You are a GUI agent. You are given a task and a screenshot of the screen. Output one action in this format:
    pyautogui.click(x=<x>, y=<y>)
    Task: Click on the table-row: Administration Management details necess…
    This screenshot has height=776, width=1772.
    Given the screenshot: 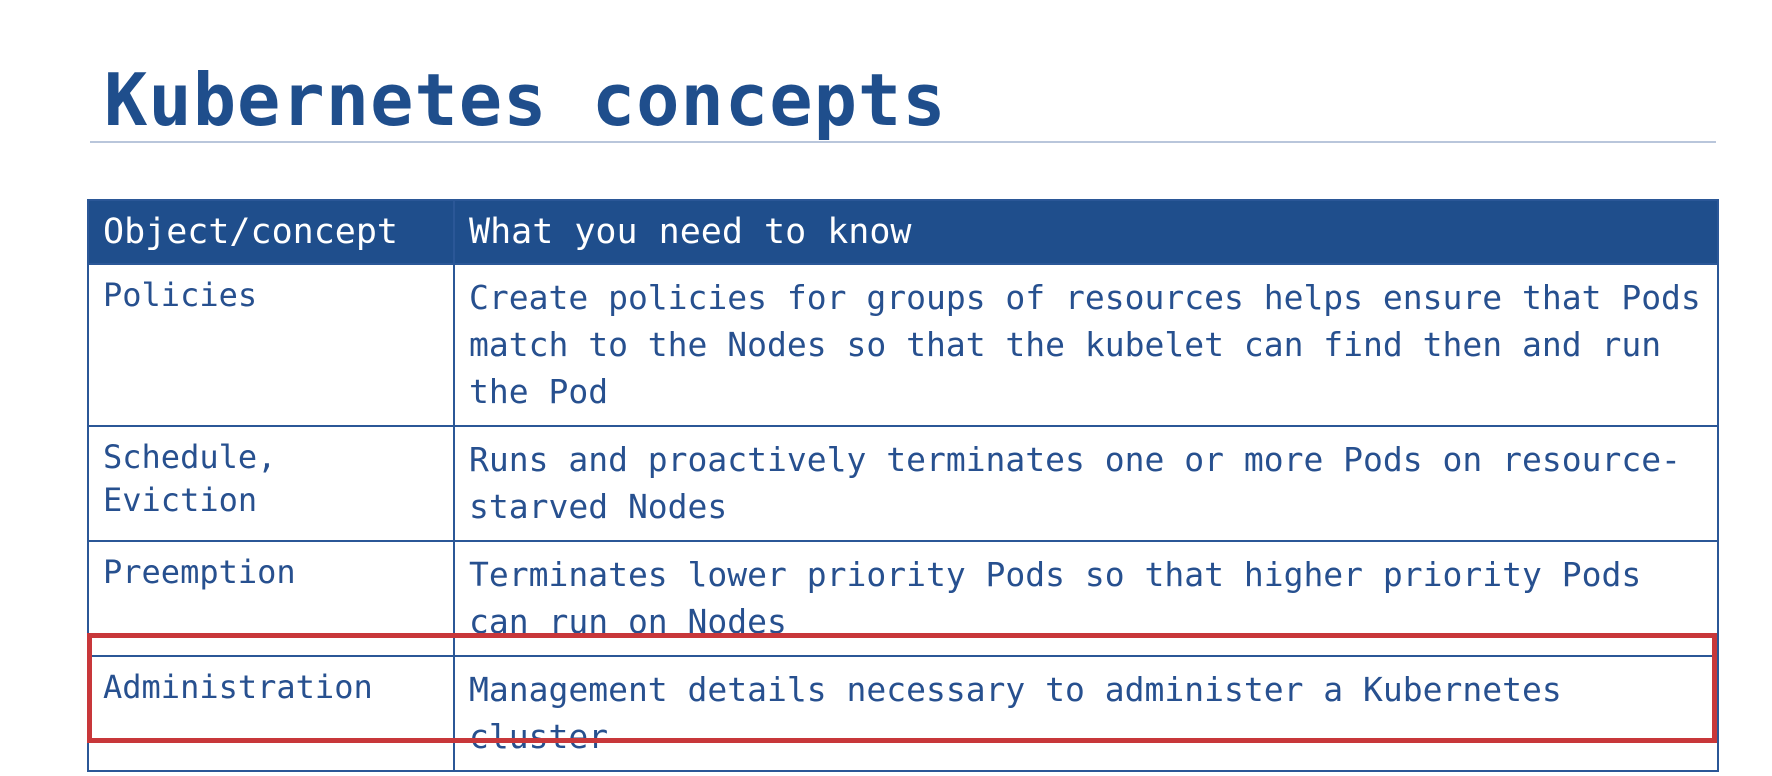 What is the action you would take?
    pyautogui.click(x=903, y=713)
    